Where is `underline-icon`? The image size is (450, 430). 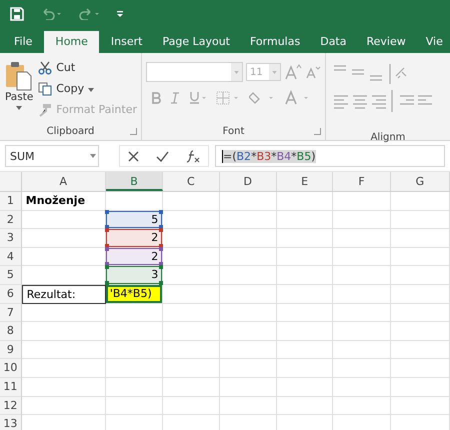
underline-icon is located at coordinates (198, 97).